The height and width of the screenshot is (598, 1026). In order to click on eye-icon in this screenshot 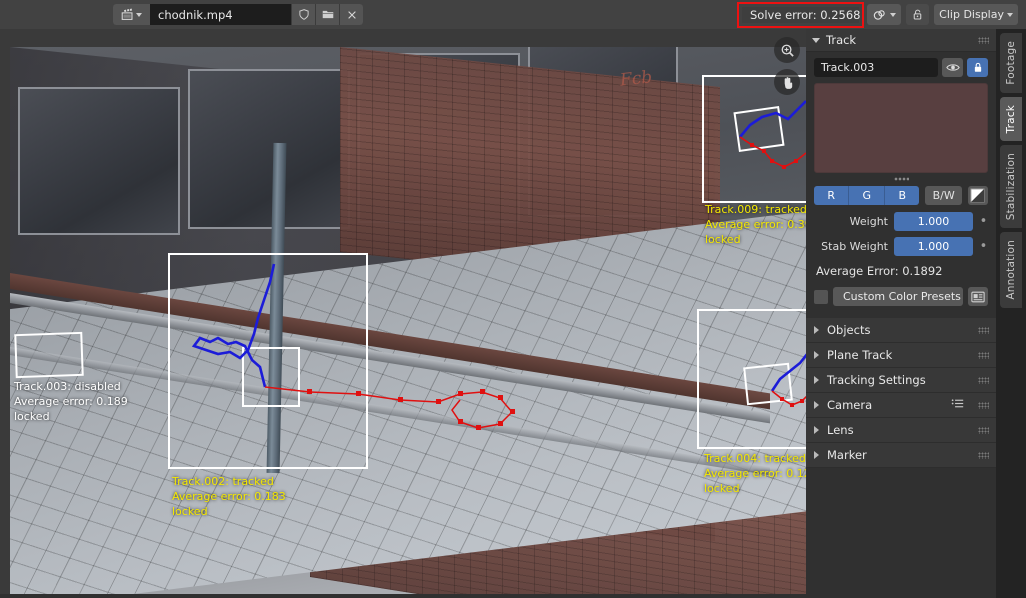, I will do `click(952, 67)`.